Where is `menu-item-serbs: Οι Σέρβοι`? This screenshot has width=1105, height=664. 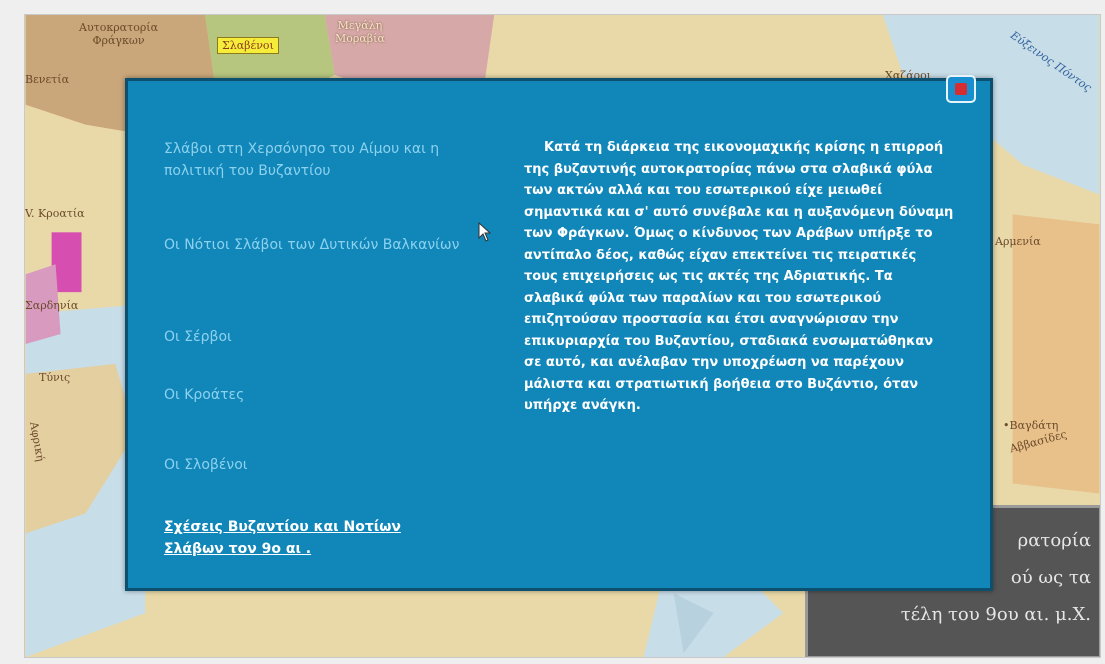 menu-item-serbs: Οι Σέρβοι is located at coordinates (314, 337).